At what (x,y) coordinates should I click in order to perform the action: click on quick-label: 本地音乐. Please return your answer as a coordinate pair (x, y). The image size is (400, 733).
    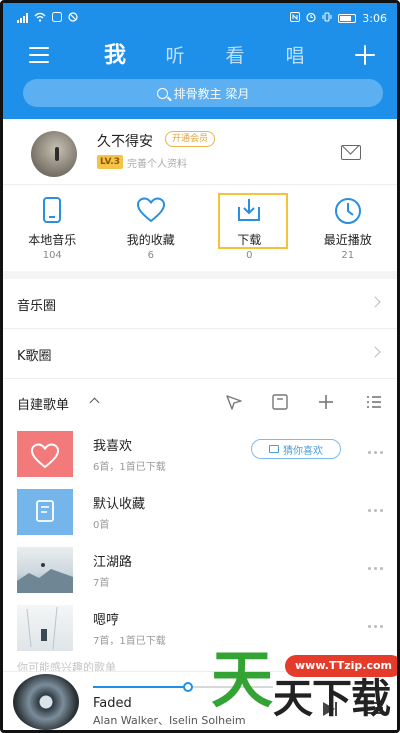
    Looking at the image, I should click on (52, 240).